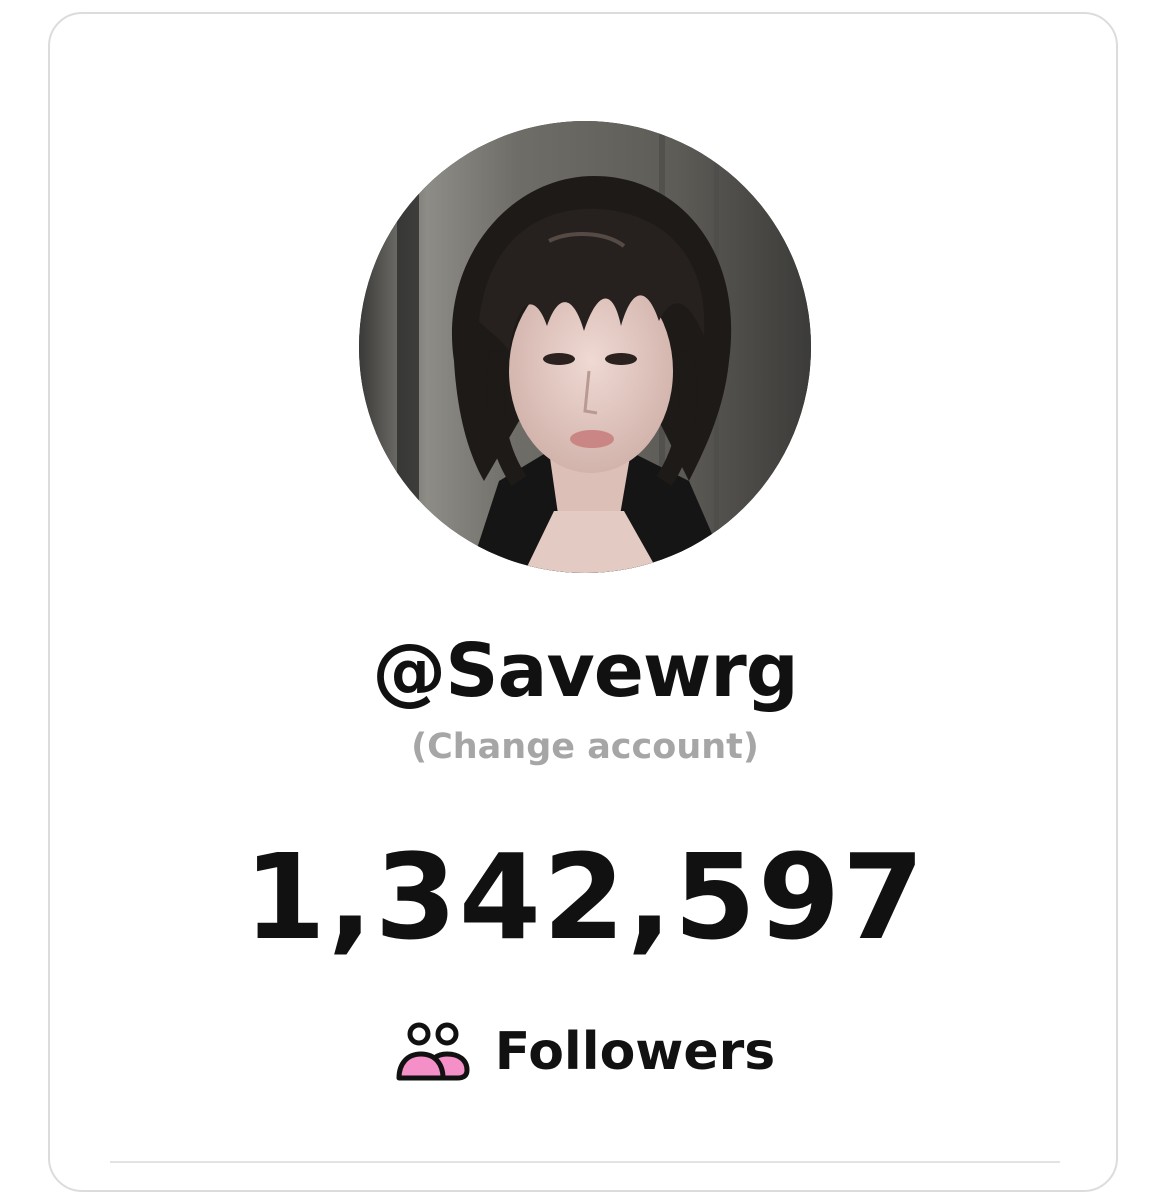  I want to click on followers-count: 1,342,597, so click(585, 897).